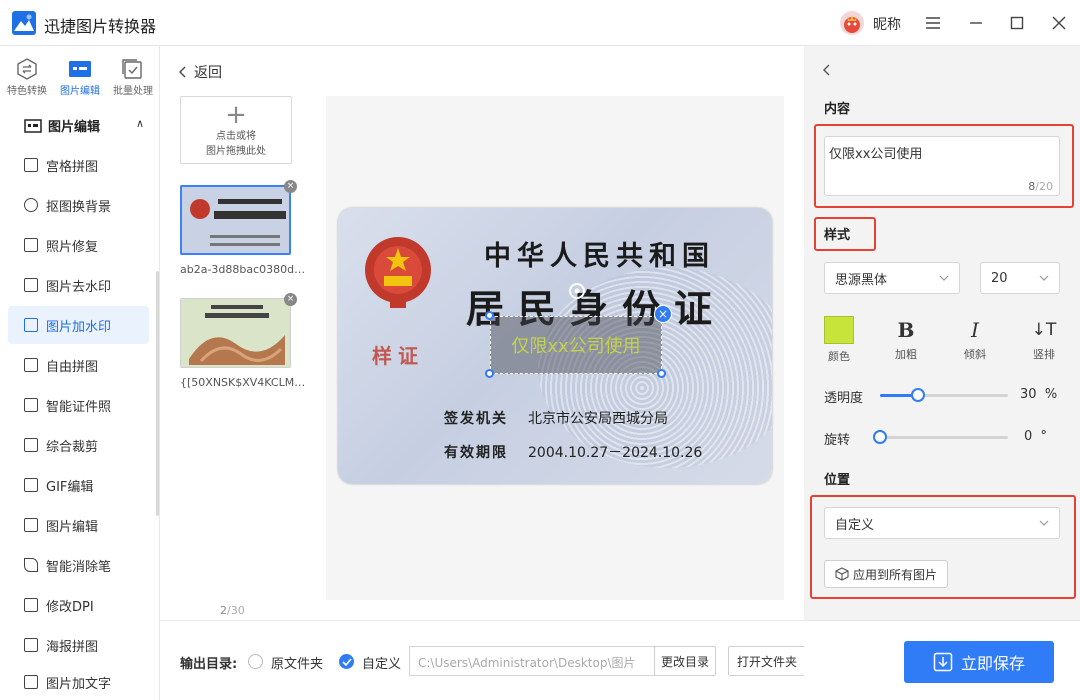 This screenshot has height=700, width=1080. Describe the element at coordinates (852, 23) in the screenshot. I see `avatar` at that location.